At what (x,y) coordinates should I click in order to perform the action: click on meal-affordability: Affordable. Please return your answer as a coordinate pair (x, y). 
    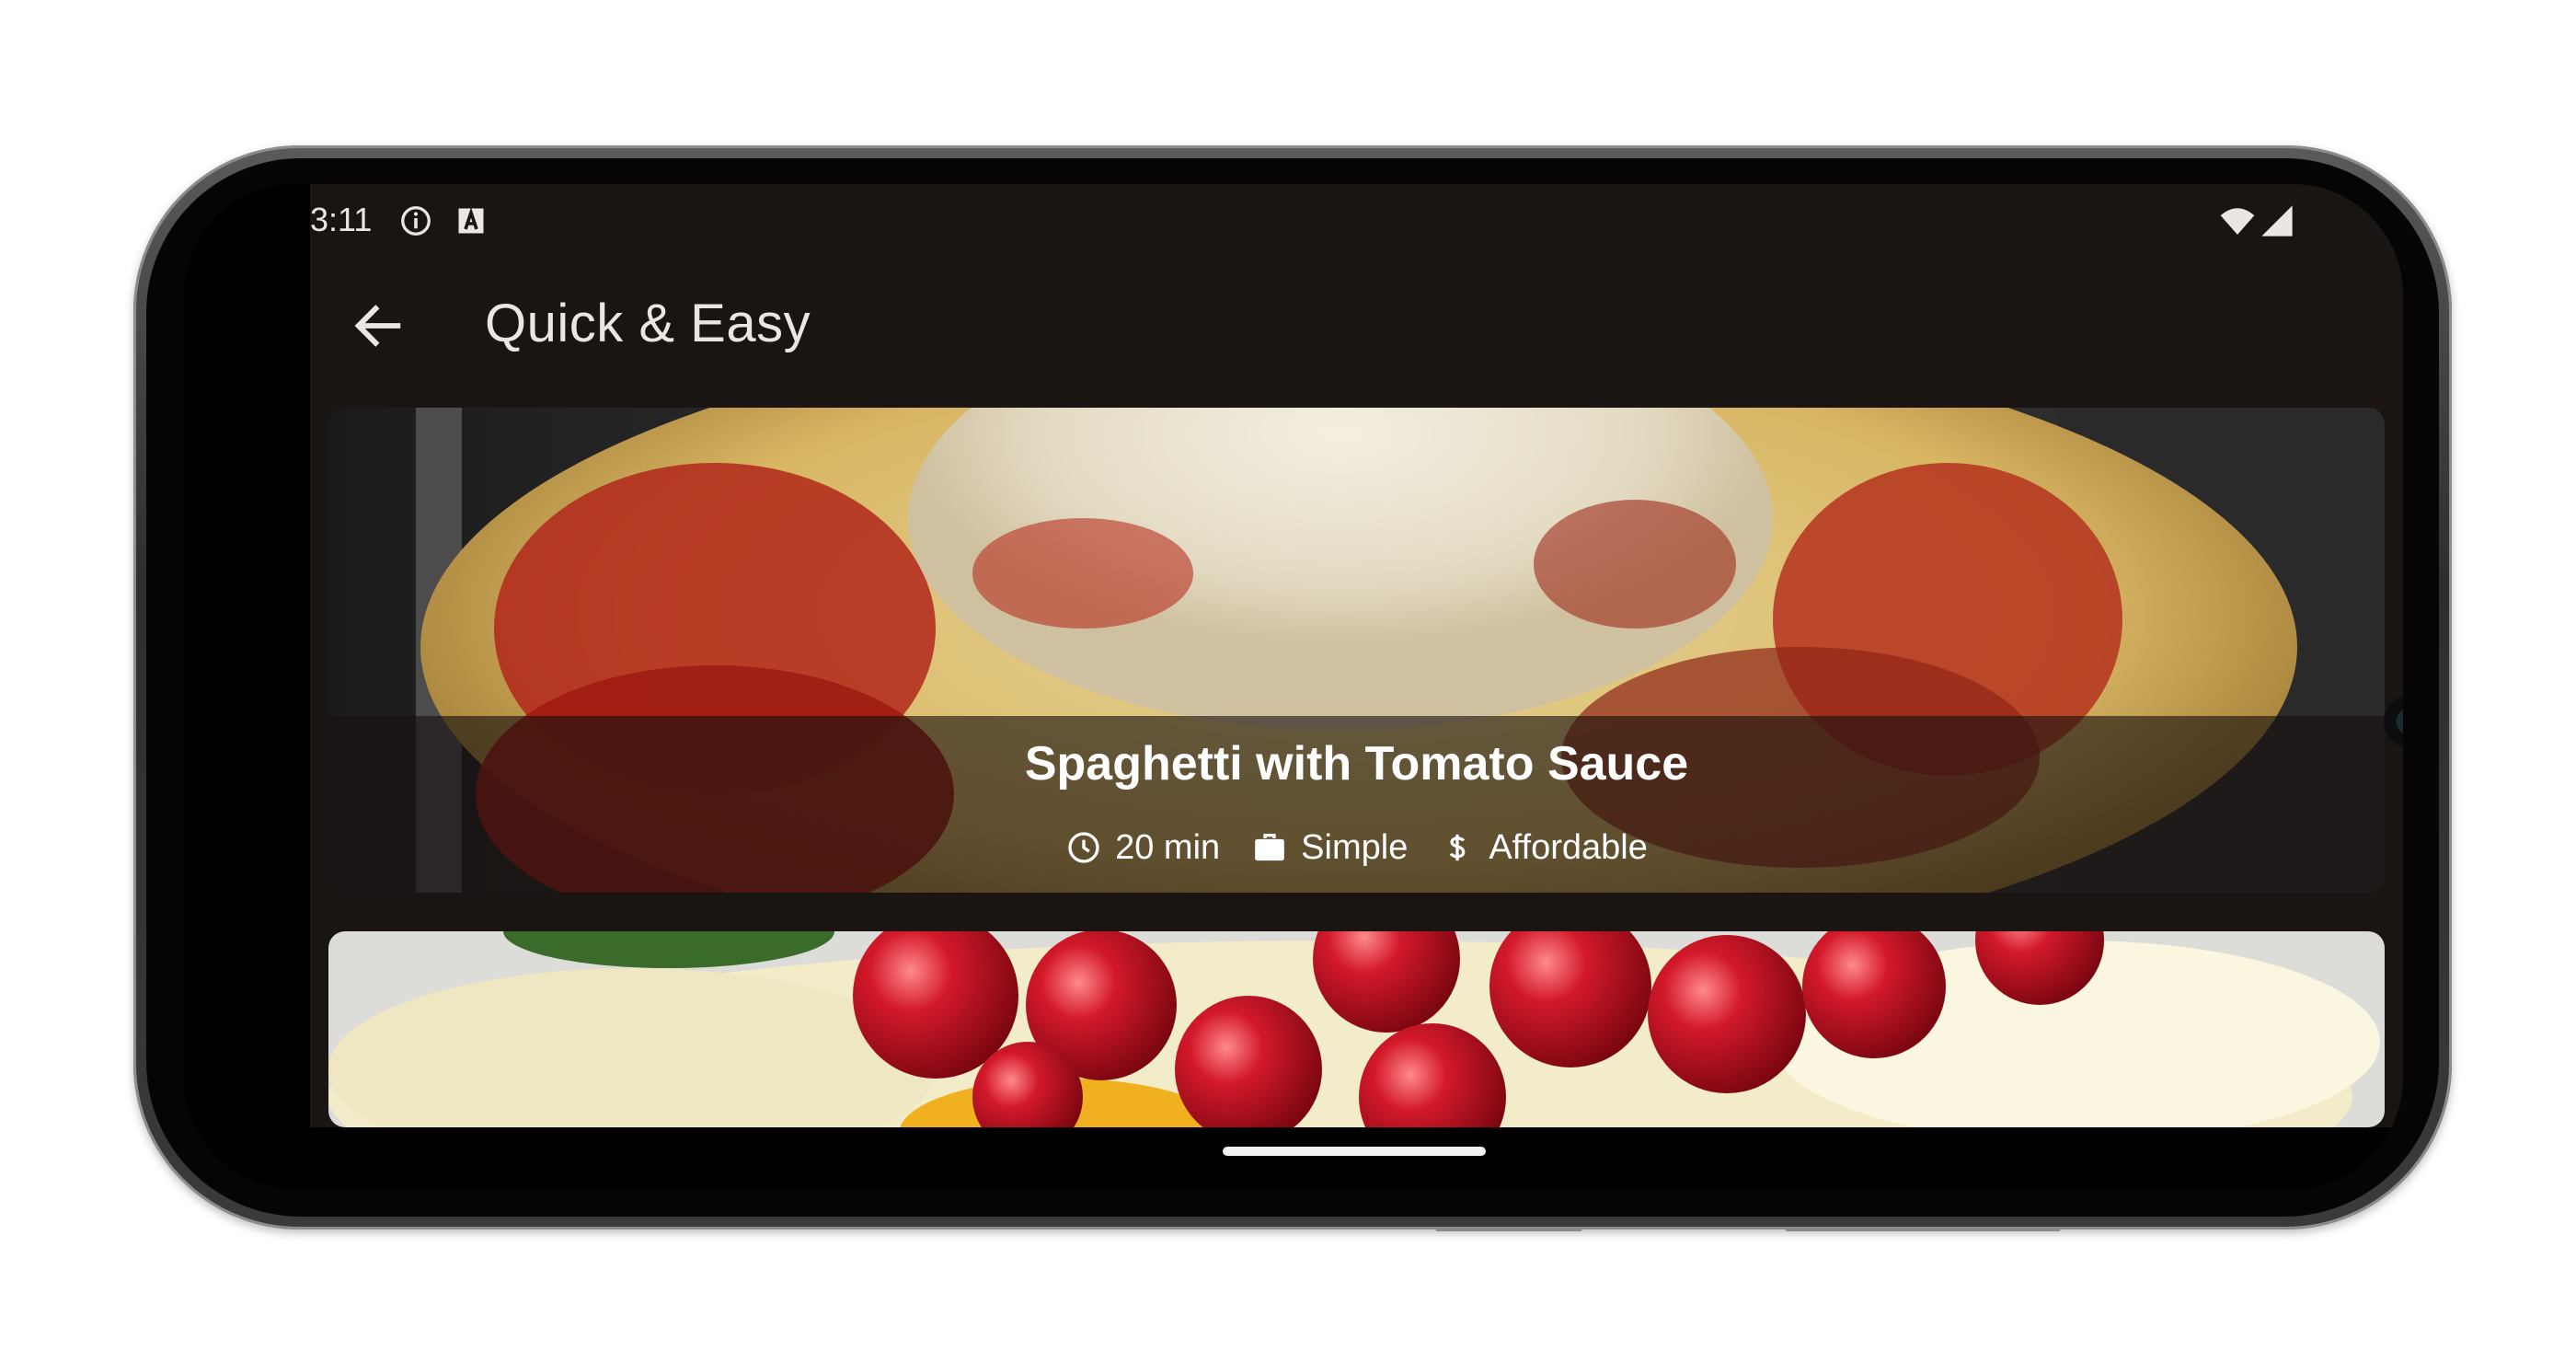
    Looking at the image, I should click on (1543, 848).